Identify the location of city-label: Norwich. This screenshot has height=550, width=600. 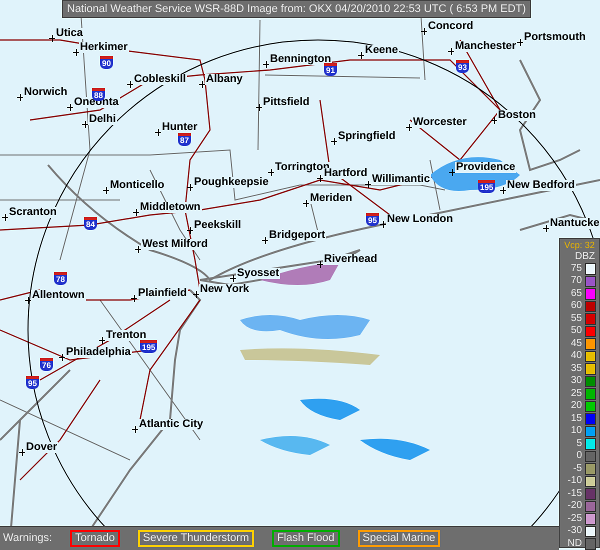
(45, 92).